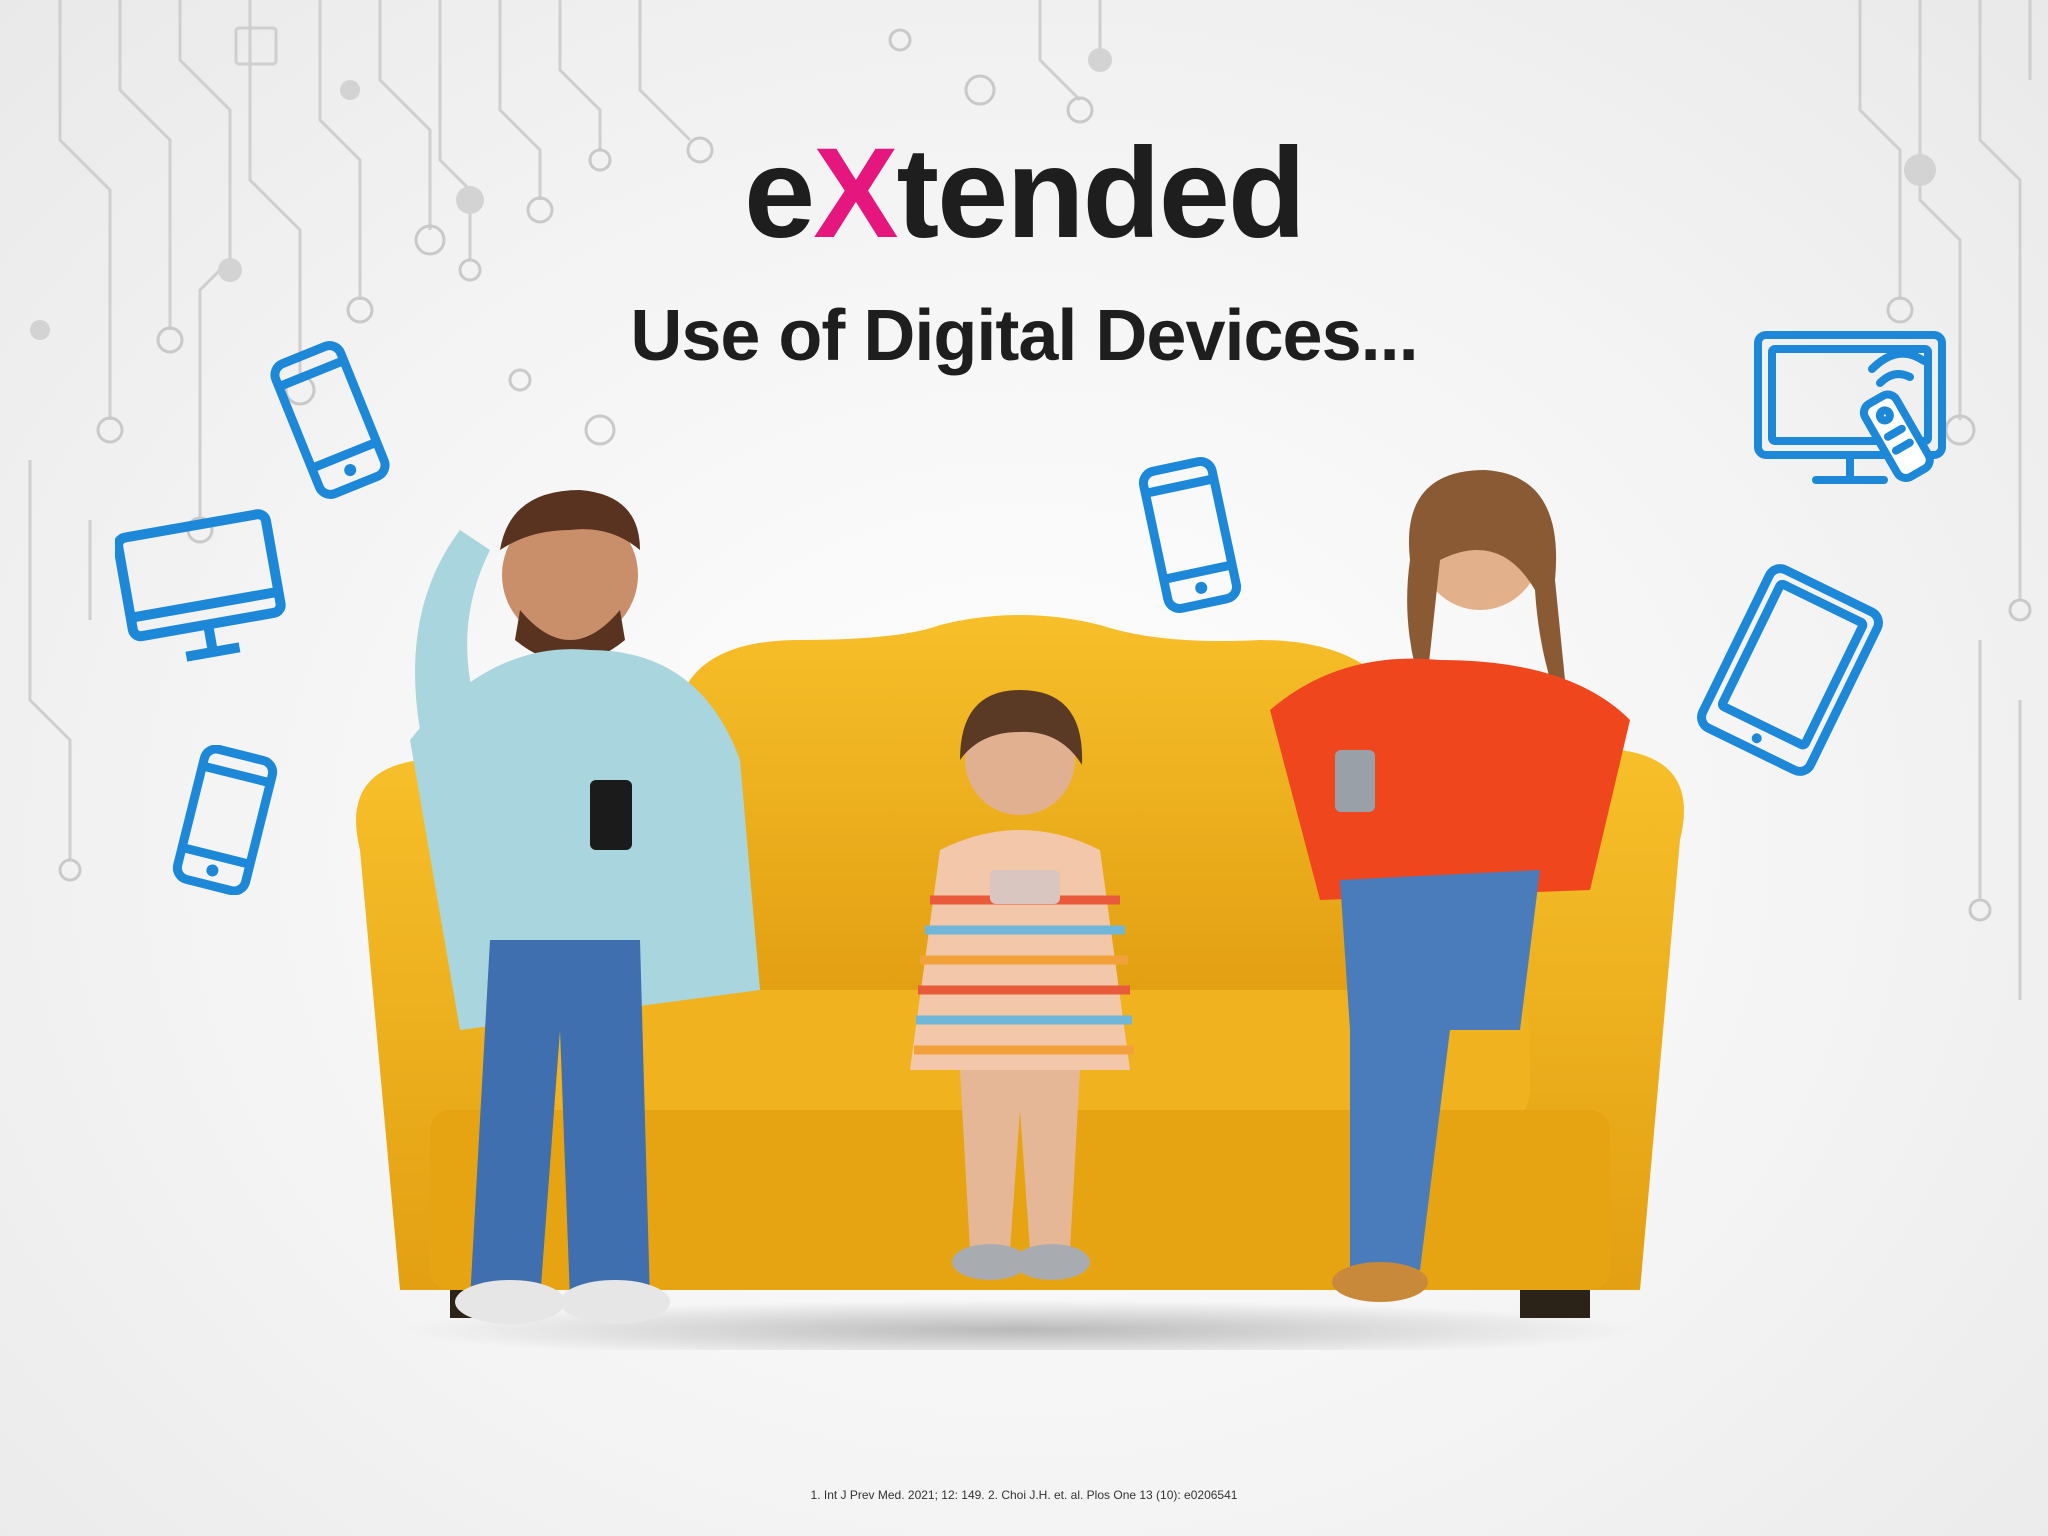  What do you see at coordinates (779, 193) in the screenshot?
I see `headline-prefix: e` at bounding box center [779, 193].